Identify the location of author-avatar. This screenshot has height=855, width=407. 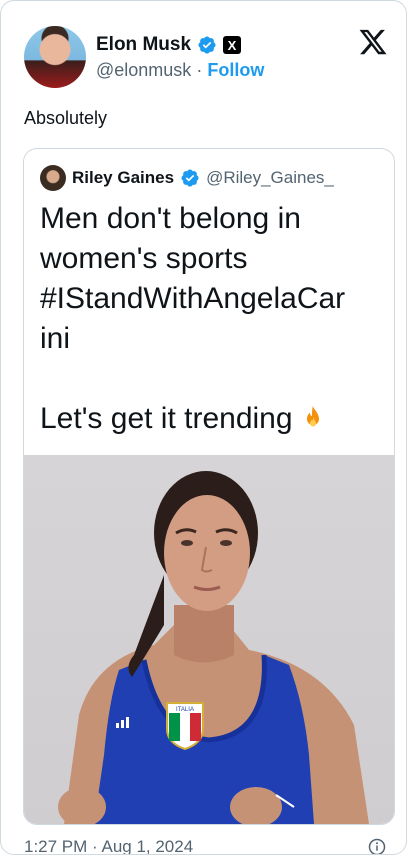
(55, 57).